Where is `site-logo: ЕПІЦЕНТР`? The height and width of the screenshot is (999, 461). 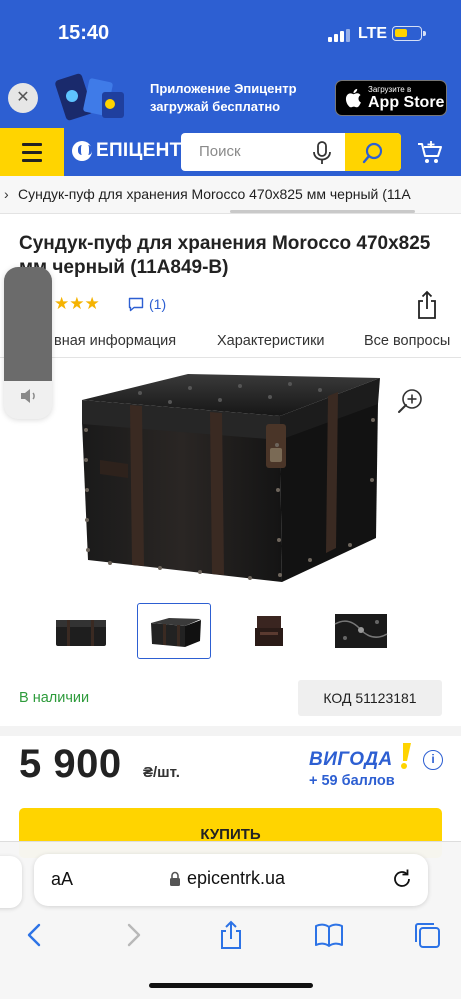
site-logo: ЕПІЦЕНТР is located at coordinates (133, 151).